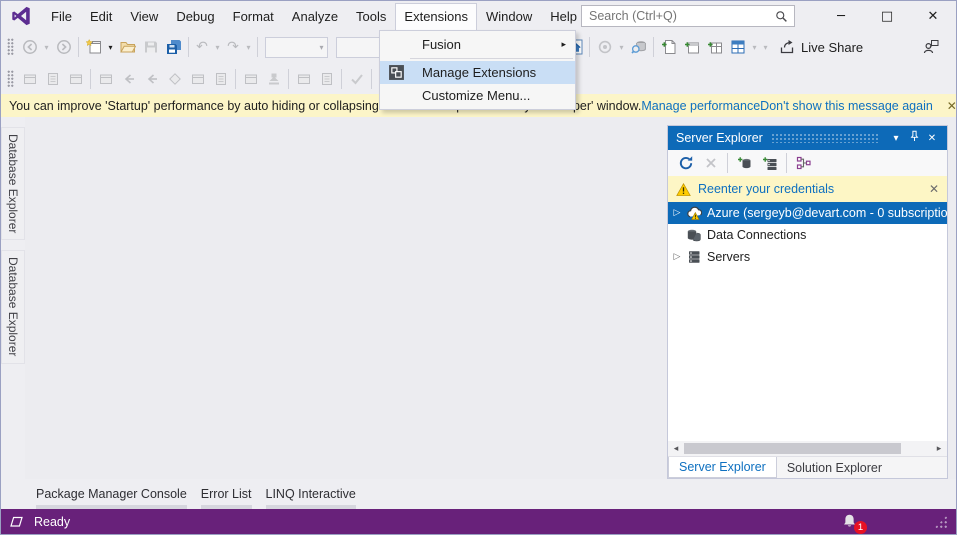  What do you see at coordinates (21, 16) in the screenshot?
I see `visual-studio-logo-icon` at bounding box center [21, 16].